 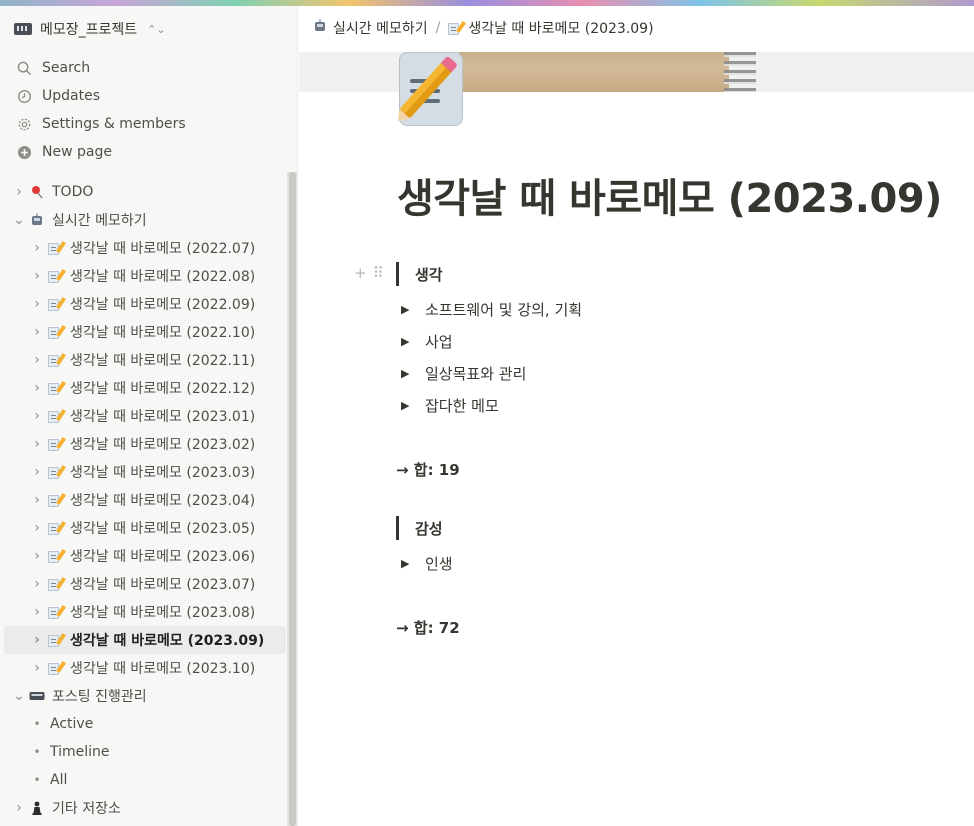 What do you see at coordinates (462, 405) in the screenshot?
I see `toggle-label: 잡다한 메모` at bounding box center [462, 405].